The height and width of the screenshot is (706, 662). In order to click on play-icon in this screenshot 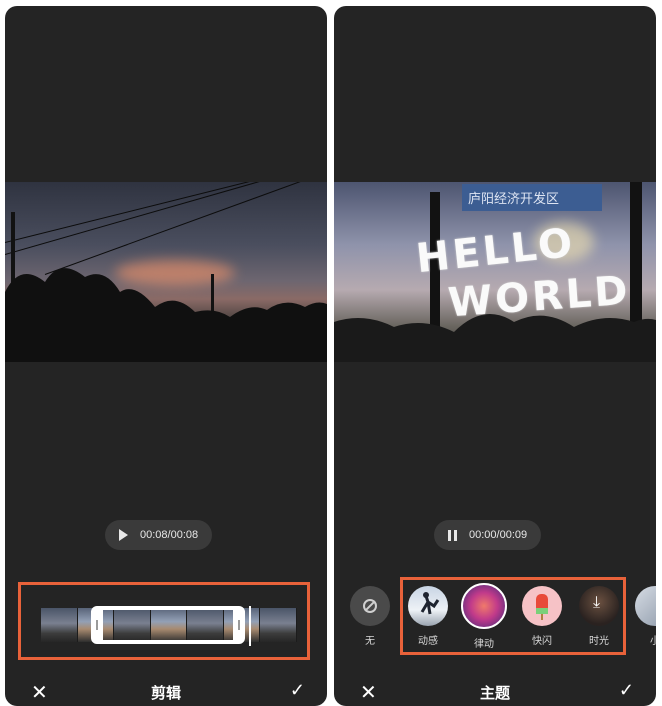, I will do `click(123, 535)`.